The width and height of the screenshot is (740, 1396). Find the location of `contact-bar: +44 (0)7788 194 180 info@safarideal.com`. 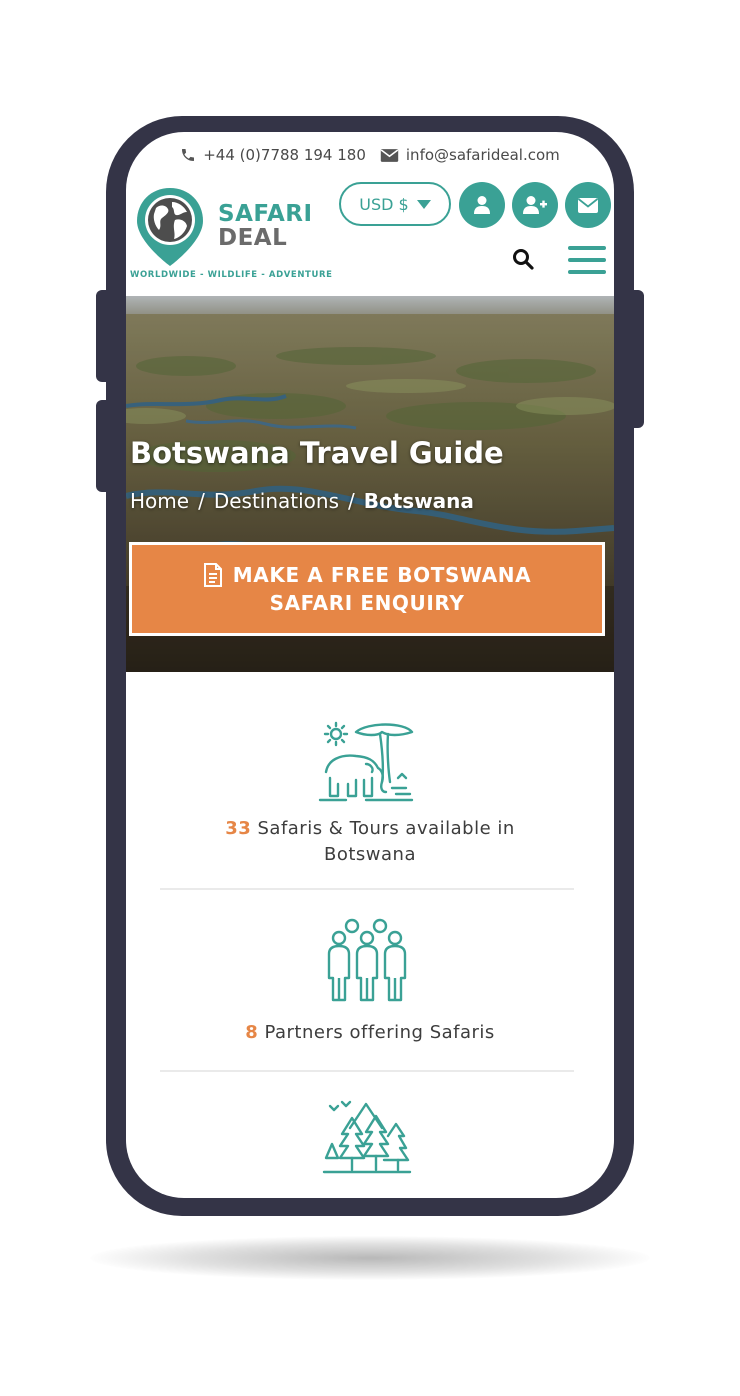

contact-bar: +44 (0)7788 194 180 info@safarideal.com is located at coordinates (370, 155).